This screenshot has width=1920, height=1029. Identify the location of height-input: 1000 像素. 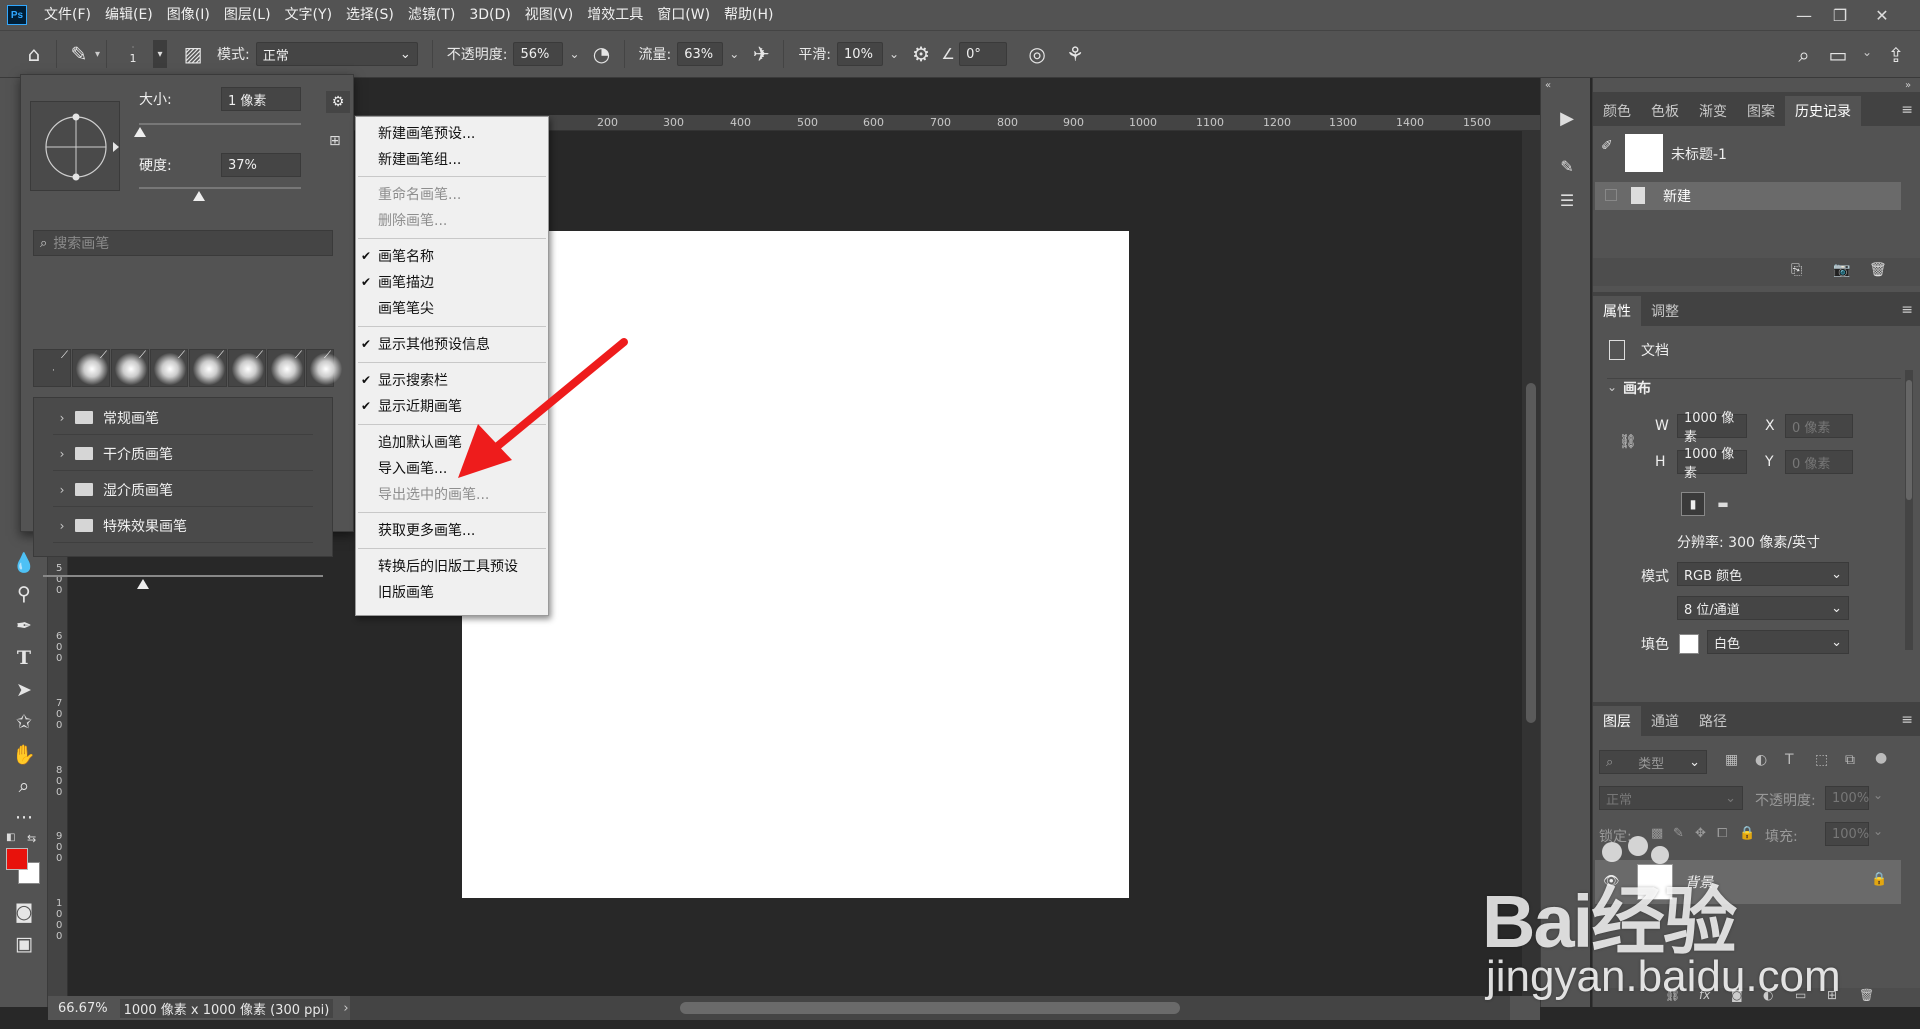
(1712, 464).